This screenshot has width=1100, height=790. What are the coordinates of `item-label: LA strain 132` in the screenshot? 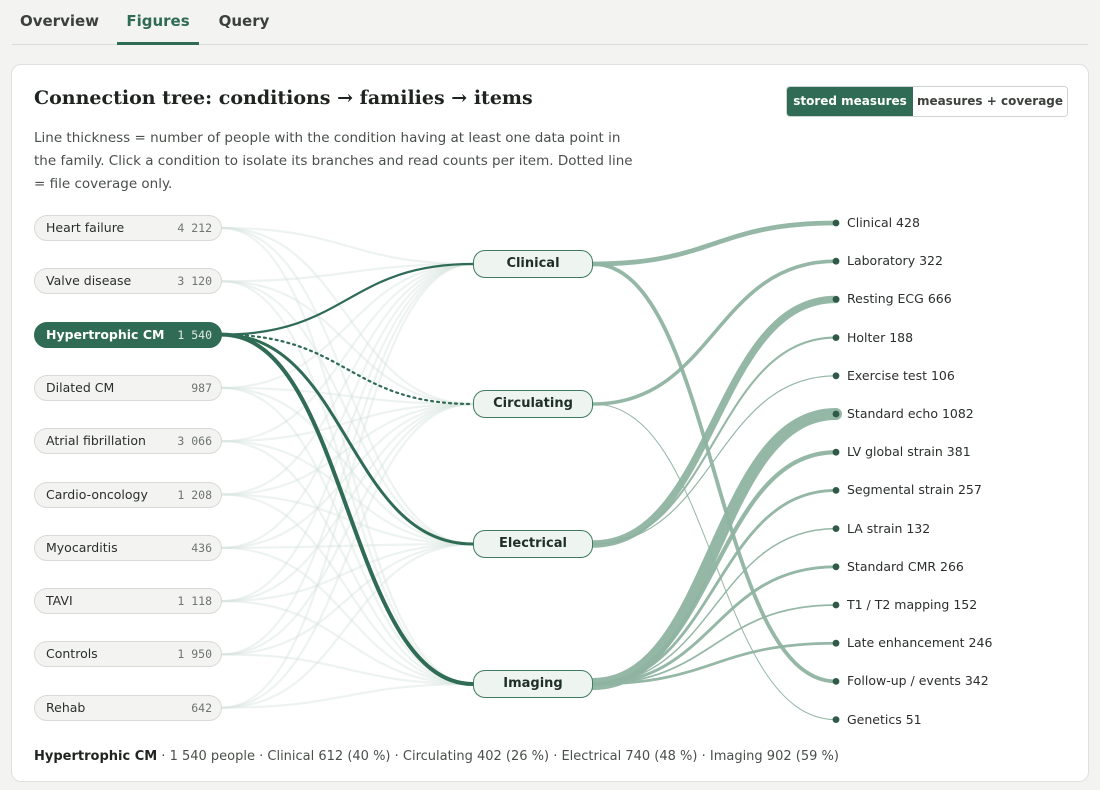 It's located at (889, 528).